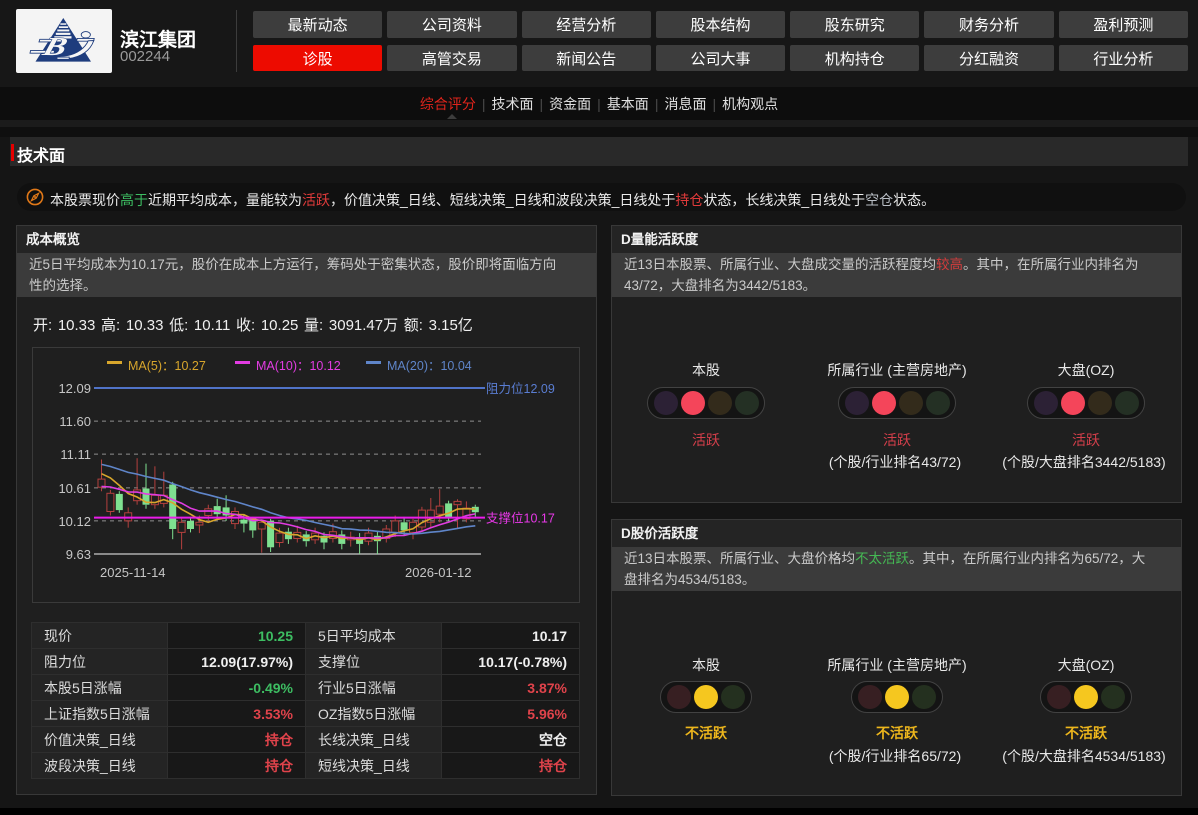  Describe the element at coordinates (167, 366) in the screenshot. I see `svg-text: MA(5)：10.27` at that location.